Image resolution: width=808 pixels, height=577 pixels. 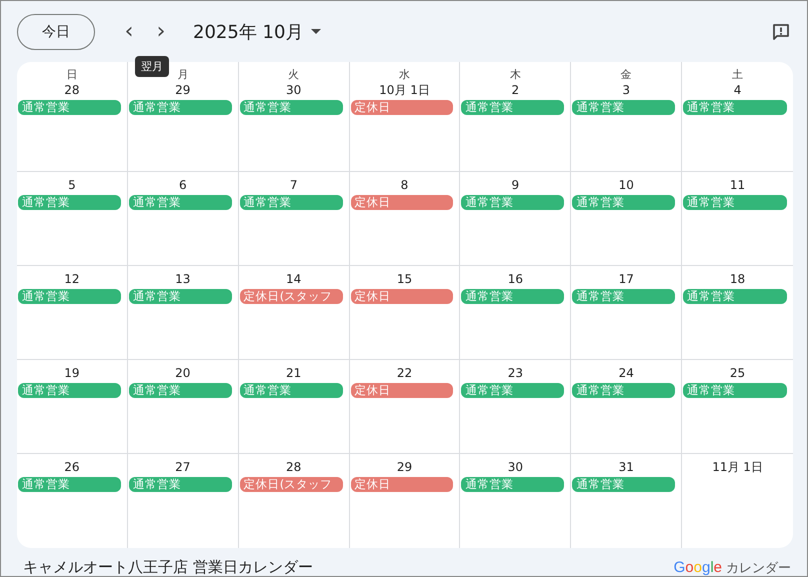 I want to click on date-number: 26, so click(x=72, y=467).